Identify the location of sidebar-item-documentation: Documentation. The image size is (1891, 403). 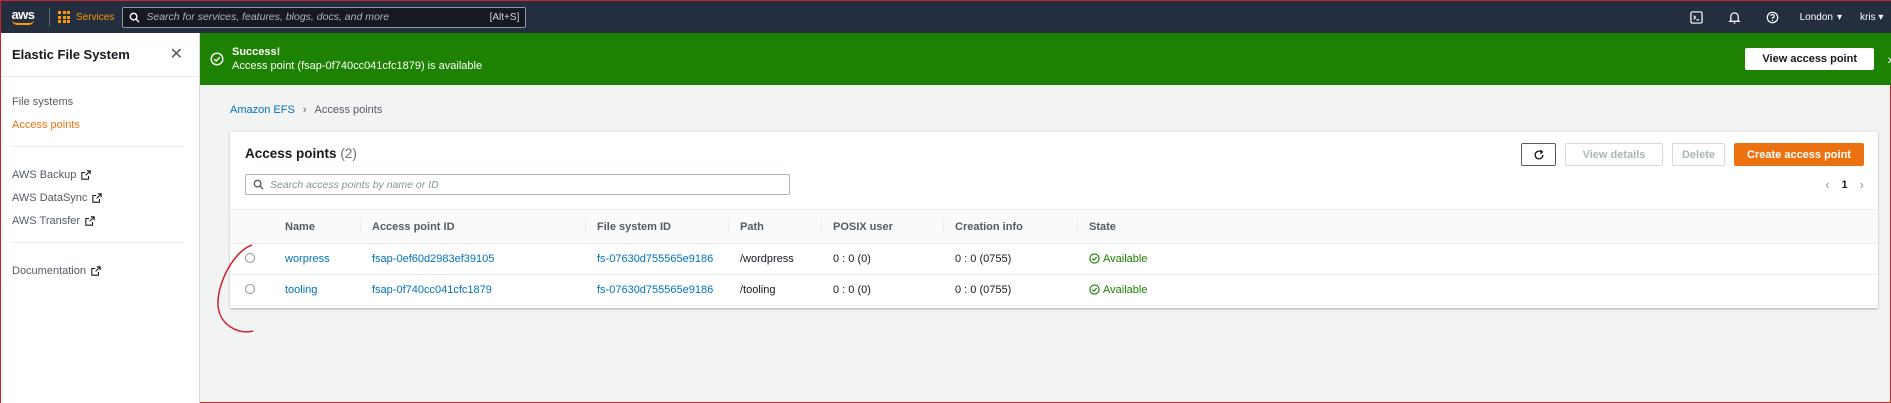
(100, 270).